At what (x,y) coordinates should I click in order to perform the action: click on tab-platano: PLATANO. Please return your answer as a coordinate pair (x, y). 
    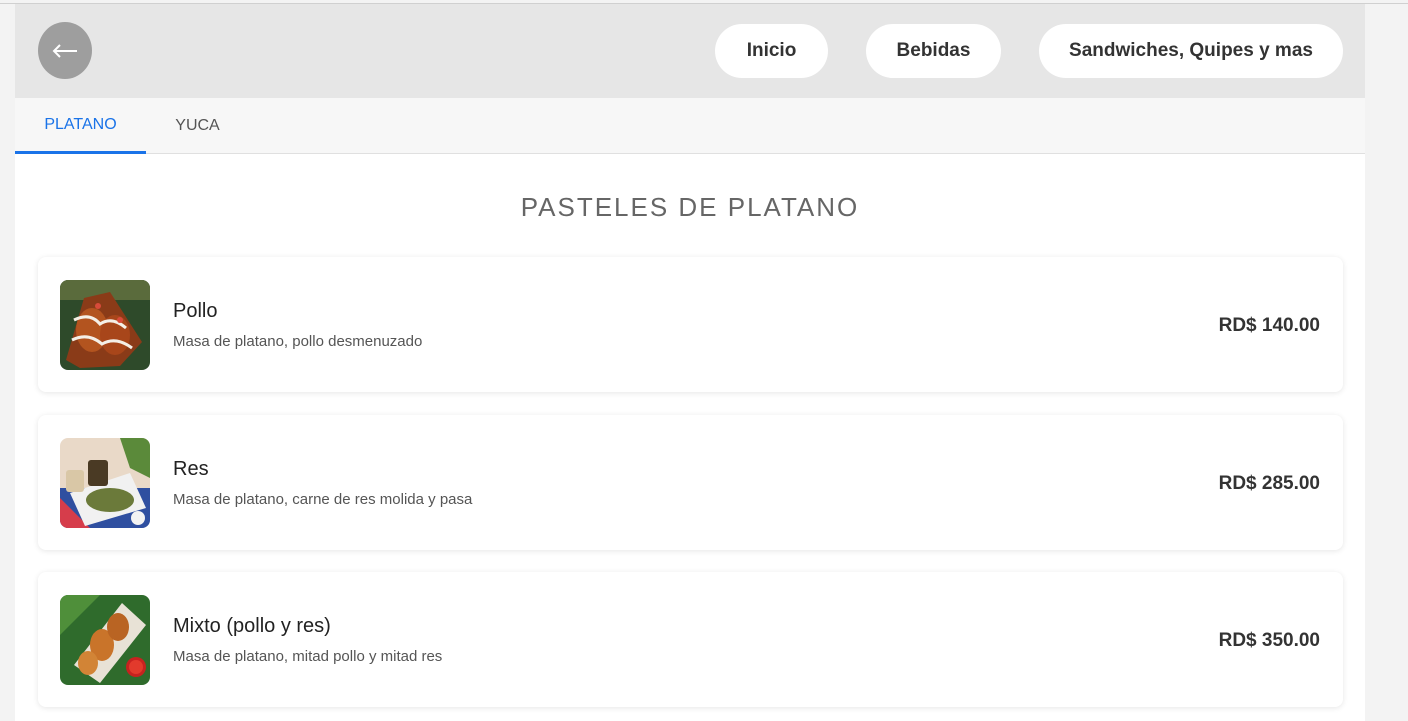
    Looking at the image, I should click on (80, 126).